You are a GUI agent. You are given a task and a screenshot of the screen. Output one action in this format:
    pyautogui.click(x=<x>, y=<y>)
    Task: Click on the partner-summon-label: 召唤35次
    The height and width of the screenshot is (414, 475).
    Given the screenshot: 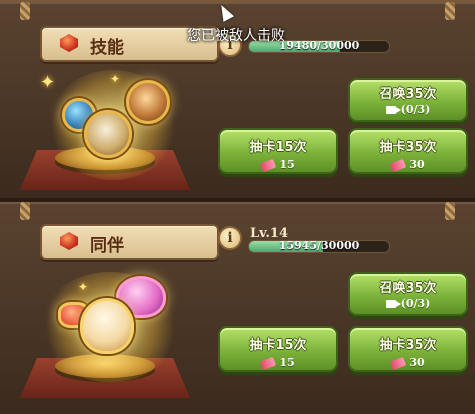 What is the action you would take?
    pyautogui.click(x=408, y=288)
    